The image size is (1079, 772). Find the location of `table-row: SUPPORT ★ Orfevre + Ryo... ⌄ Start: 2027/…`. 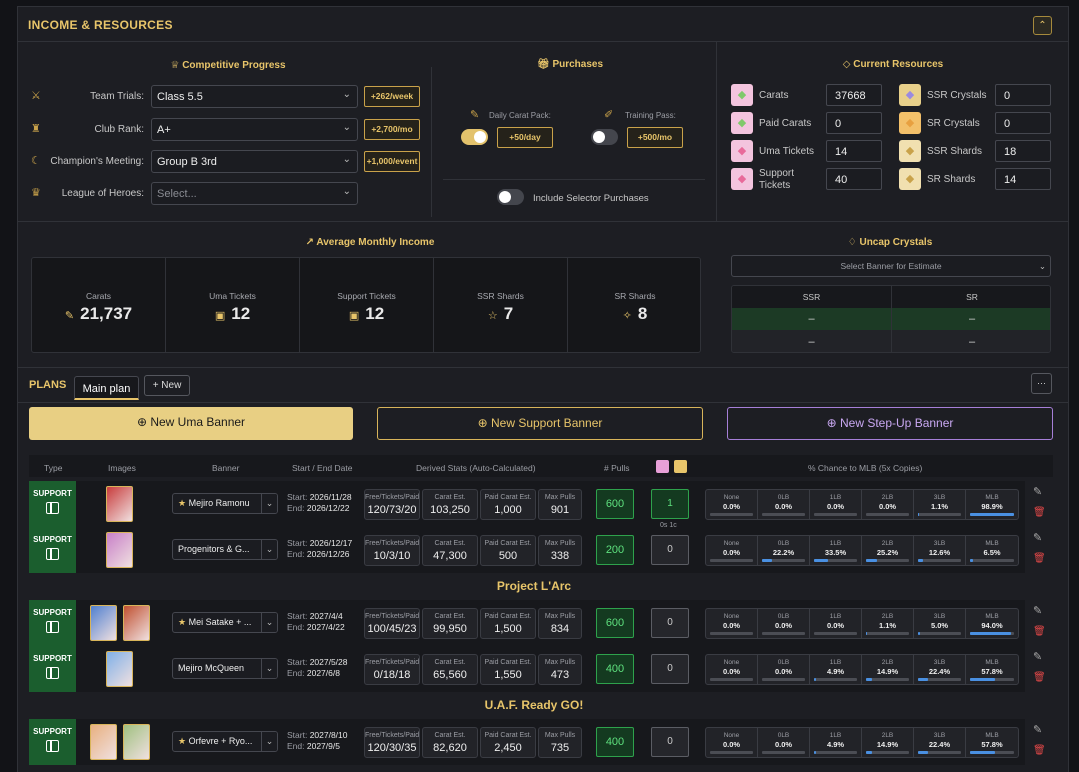

table-row: SUPPORT ★ Orfevre + Ryo... ⌄ Start: 2027/… is located at coordinates (540, 742).